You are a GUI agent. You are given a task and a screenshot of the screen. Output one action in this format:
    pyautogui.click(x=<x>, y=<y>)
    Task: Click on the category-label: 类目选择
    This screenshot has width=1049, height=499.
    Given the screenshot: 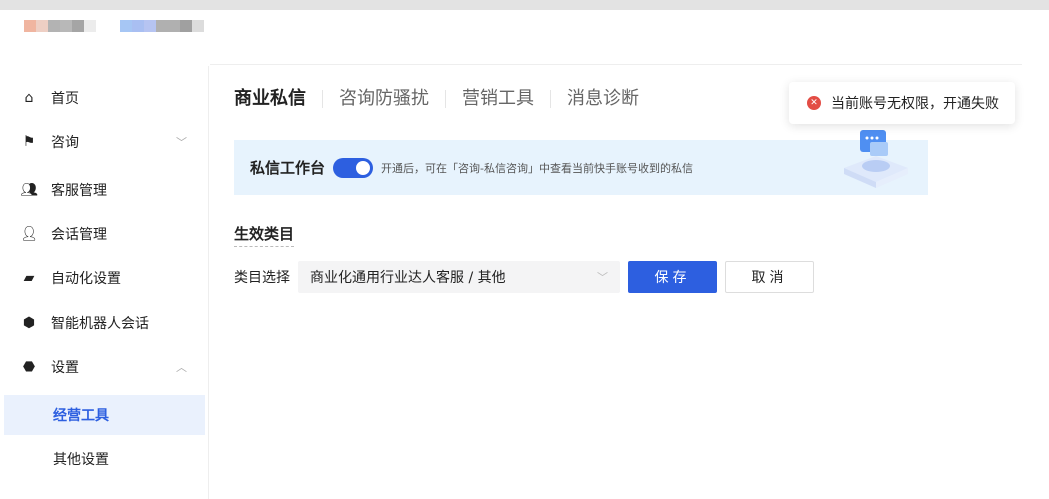 What is the action you would take?
    pyautogui.click(x=262, y=278)
    